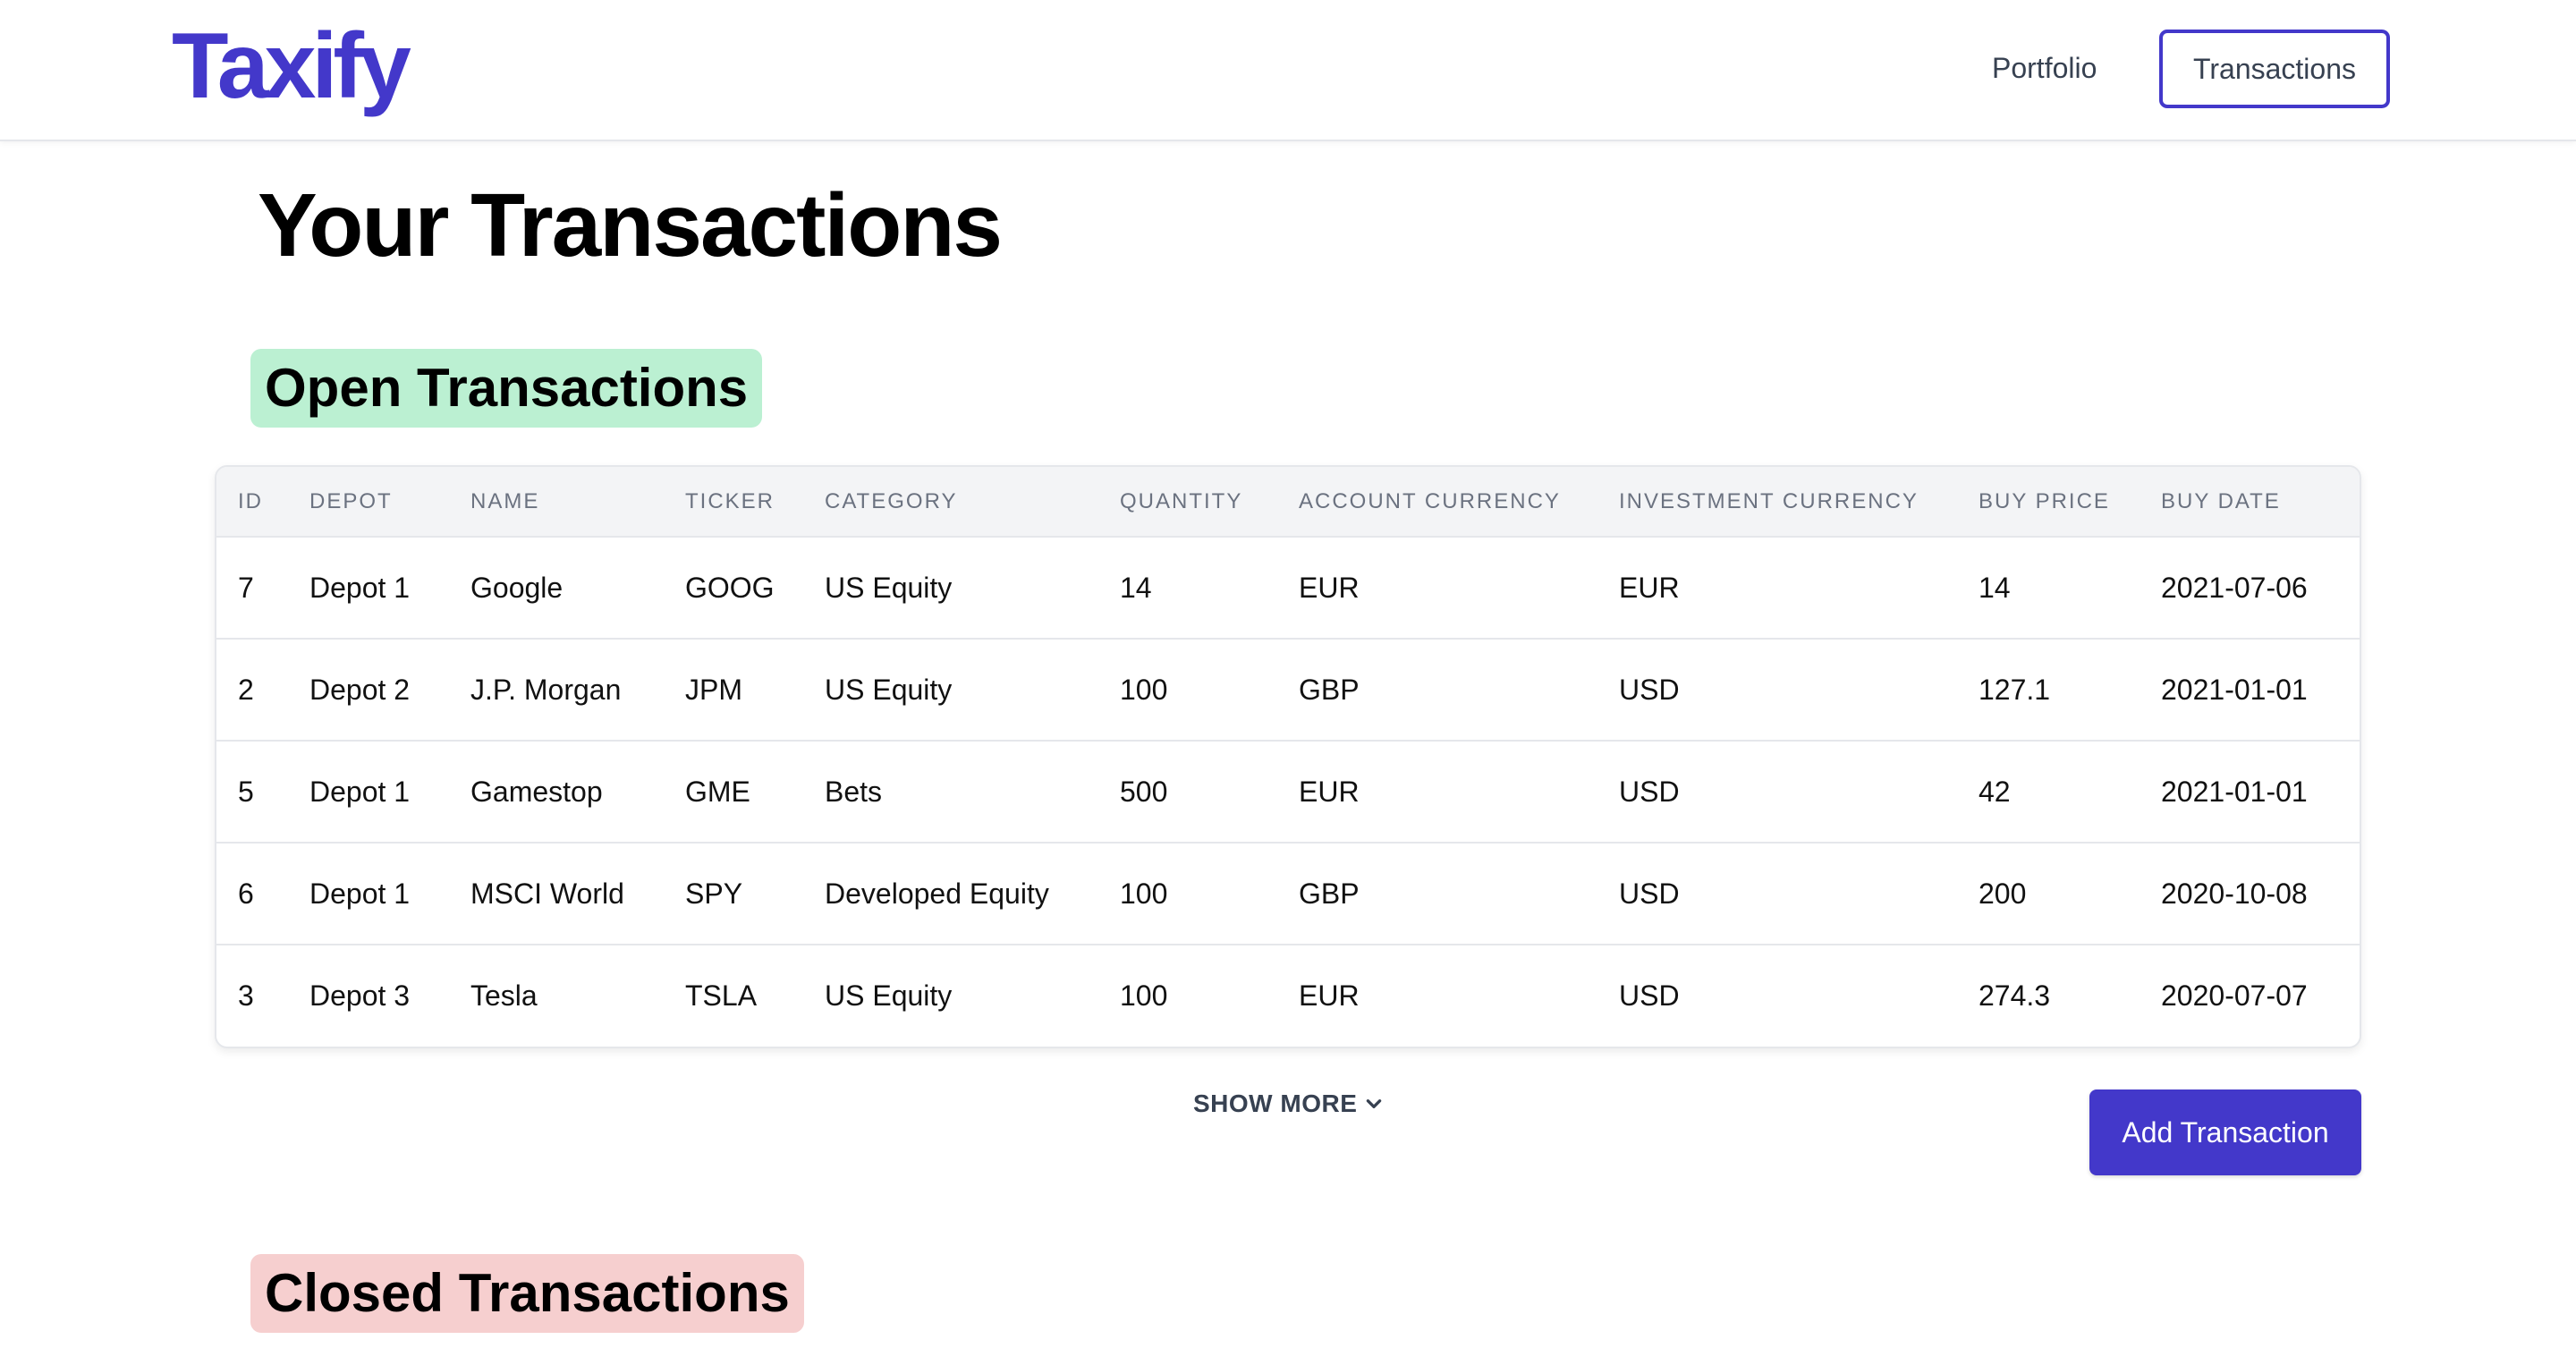 This screenshot has height=1365, width=2576. I want to click on app-logo: Taxify, so click(291, 66).